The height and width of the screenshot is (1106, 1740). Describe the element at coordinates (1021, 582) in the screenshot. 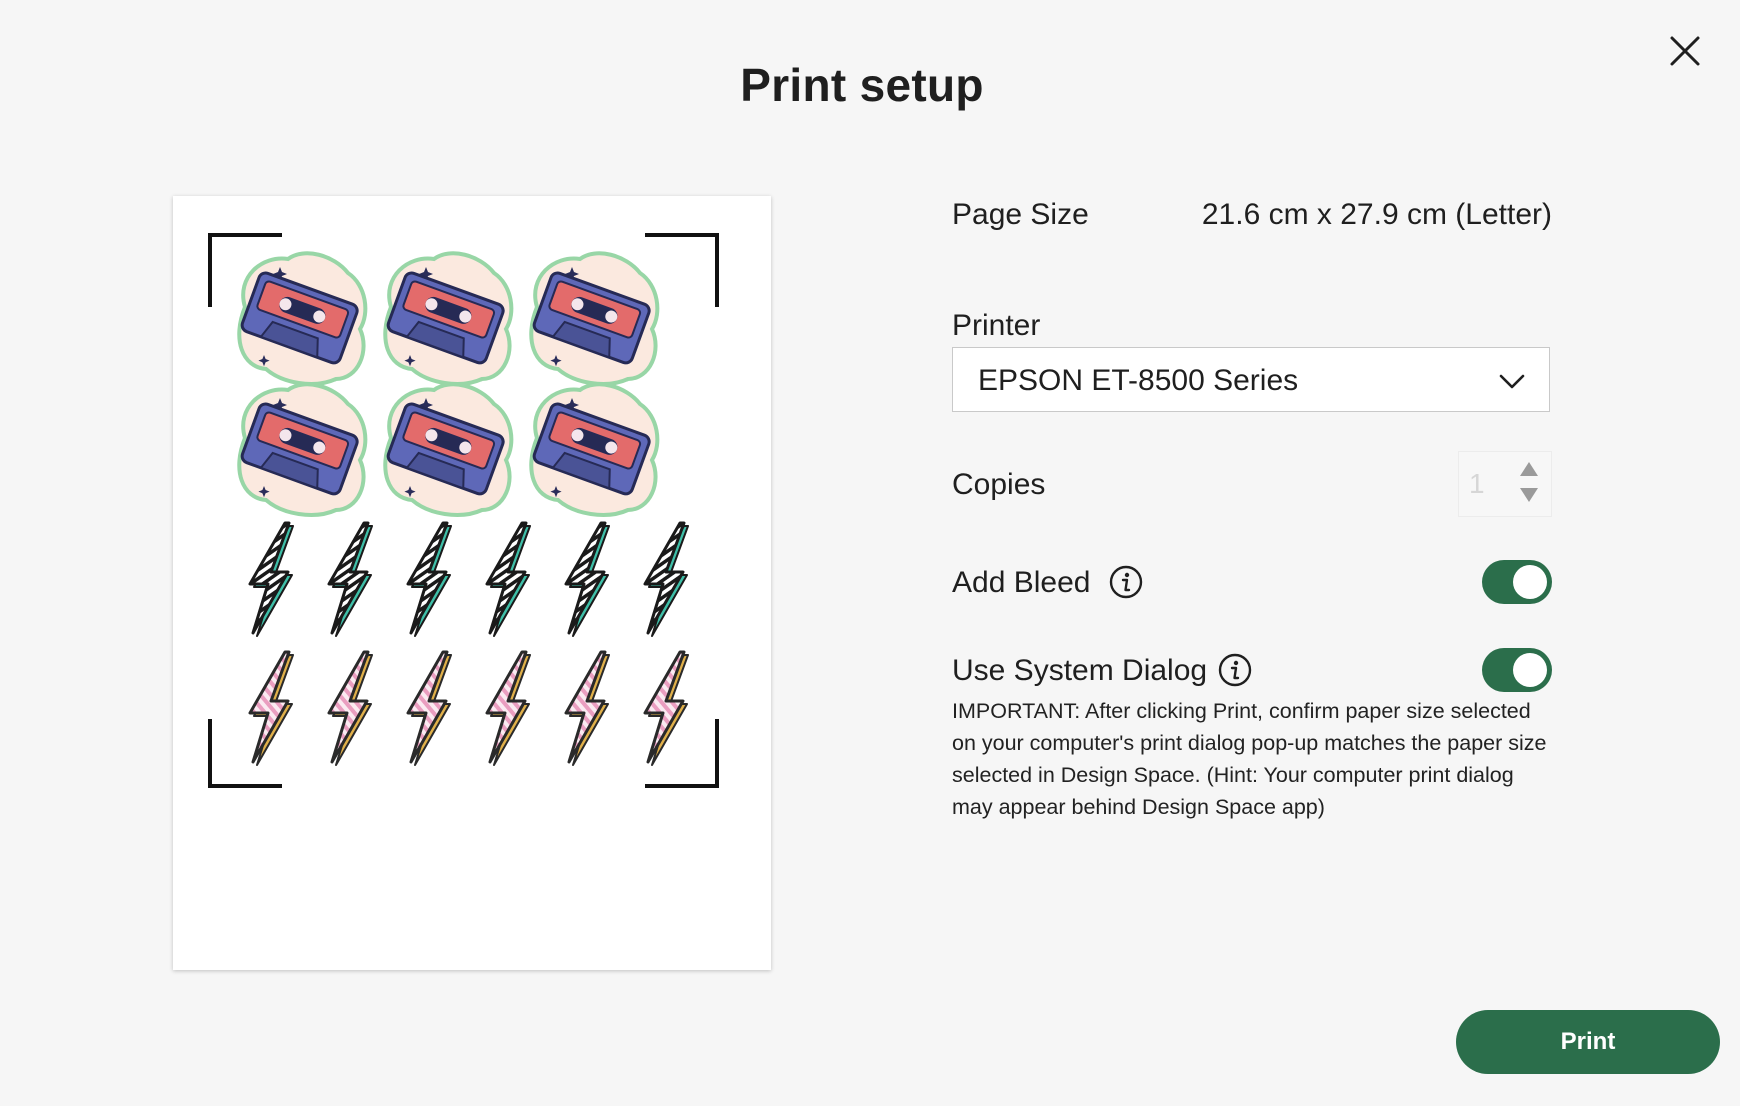

I see `add-bleed-label: Add Bleed` at that location.